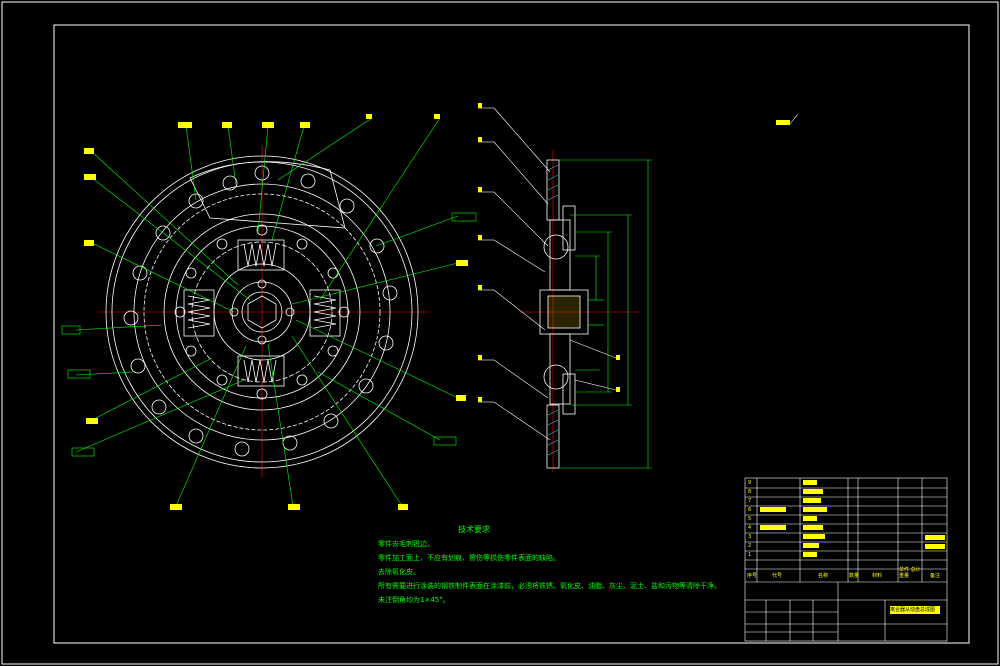 This screenshot has width=1000, height=666. I want to click on tb-header-qty: 数量, so click(854, 576).